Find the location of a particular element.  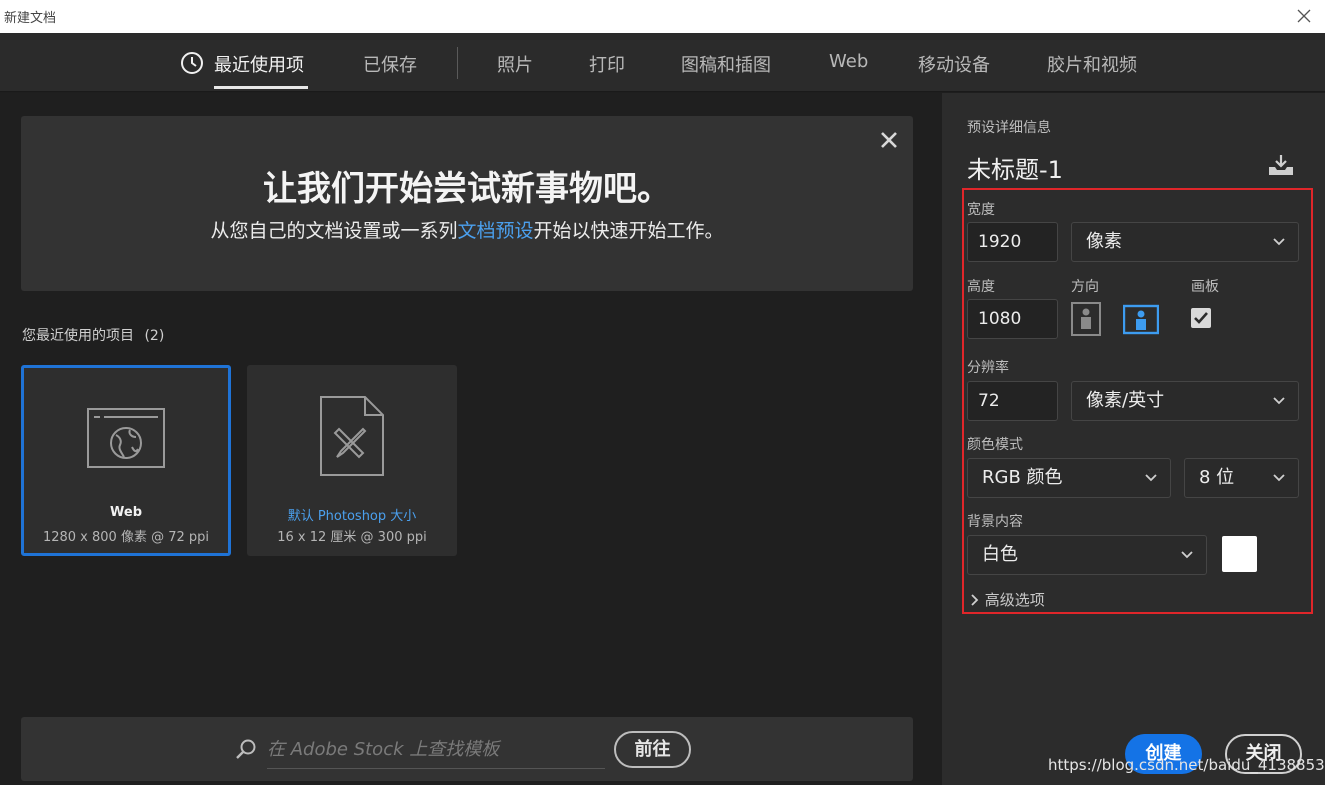

save-preset-icon is located at coordinates (1281, 165).